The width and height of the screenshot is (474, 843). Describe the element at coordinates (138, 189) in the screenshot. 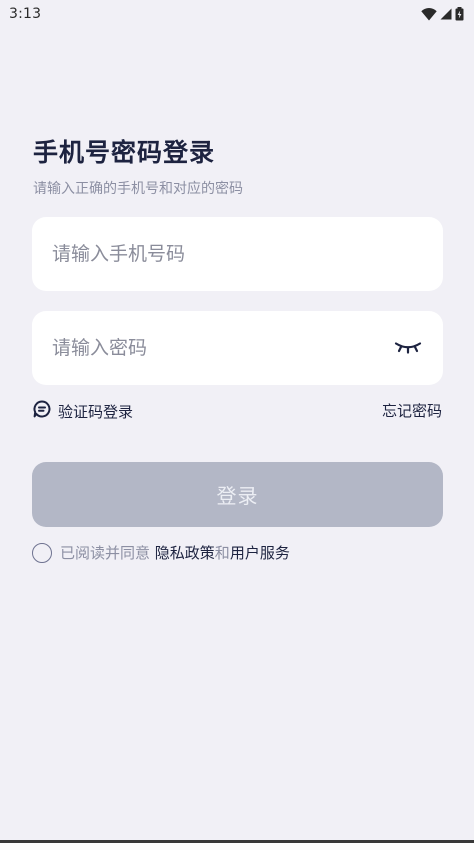

I see `page-subtitle: 请输入正确的手机号和对应的密码` at that location.